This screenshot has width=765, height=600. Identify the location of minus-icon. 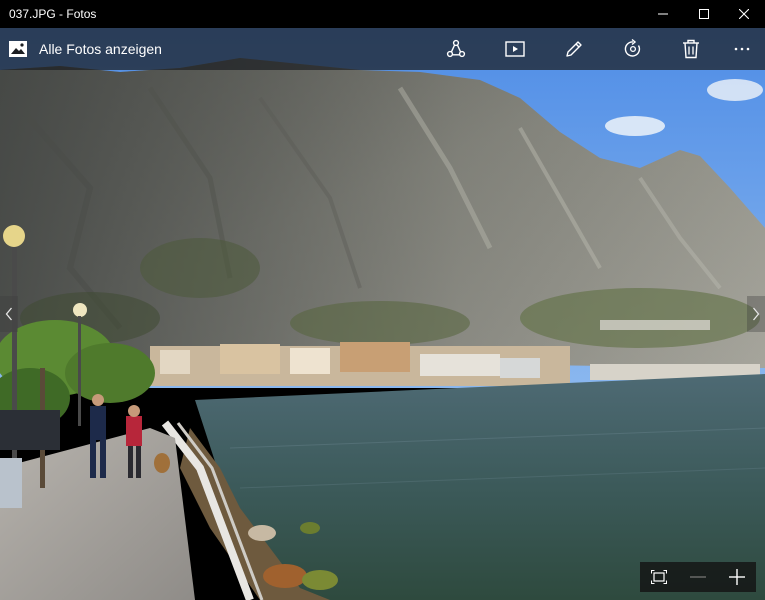
(698, 577).